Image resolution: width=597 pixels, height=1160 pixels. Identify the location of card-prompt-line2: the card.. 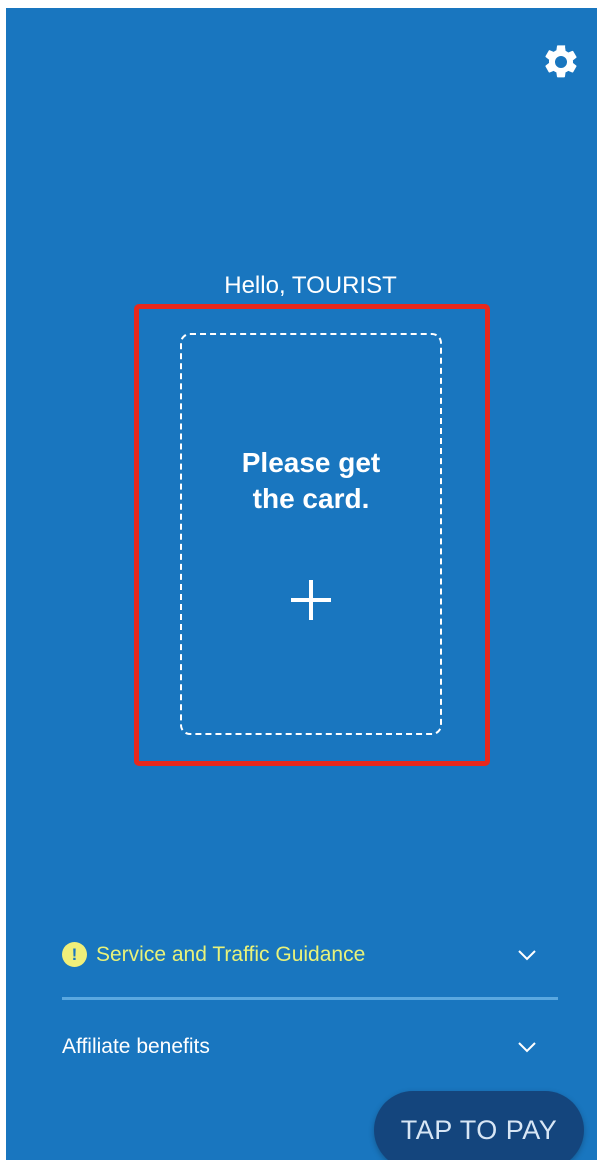
(311, 498).